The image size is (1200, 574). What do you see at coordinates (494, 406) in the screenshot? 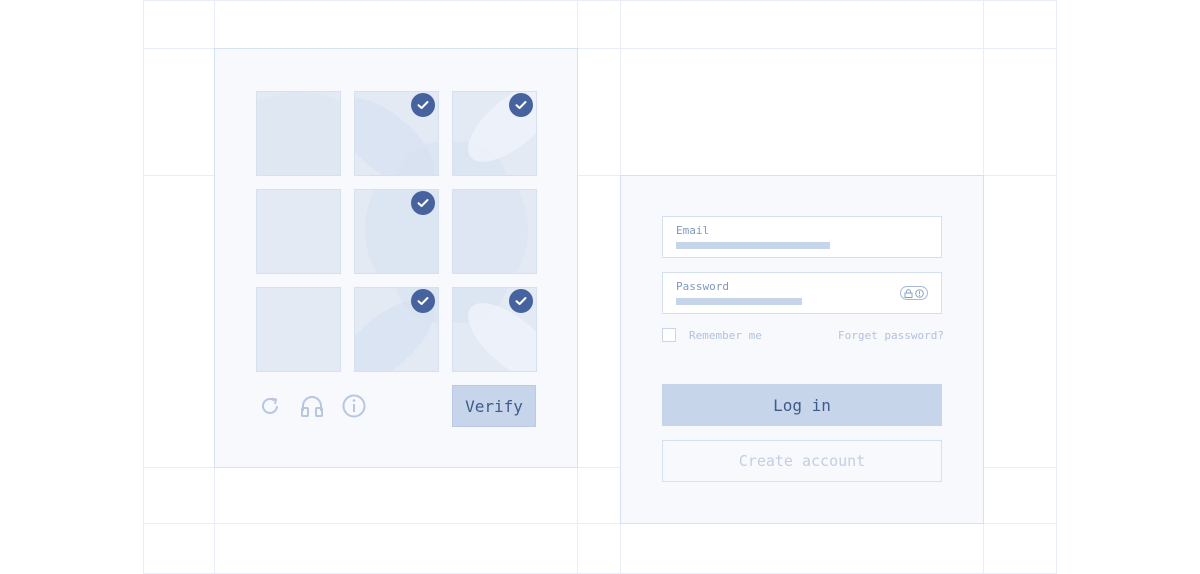
I see `verify-button: Verify` at bounding box center [494, 406].